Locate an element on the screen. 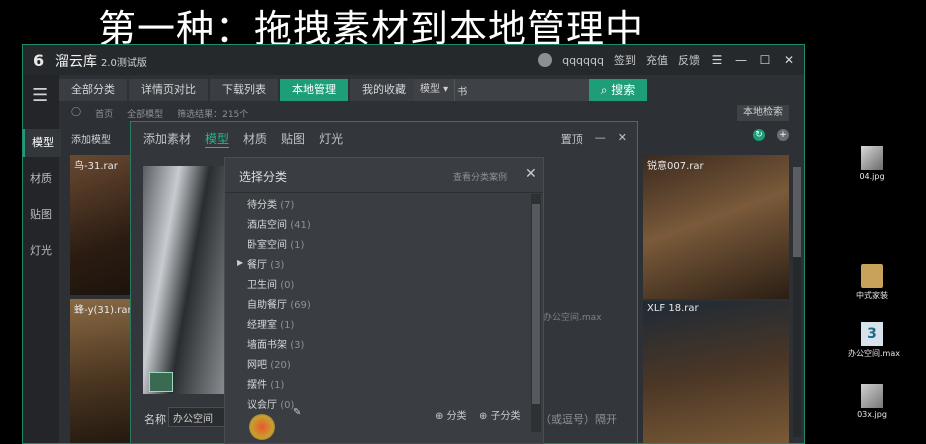  search-input is located at coordinates (517, 90).